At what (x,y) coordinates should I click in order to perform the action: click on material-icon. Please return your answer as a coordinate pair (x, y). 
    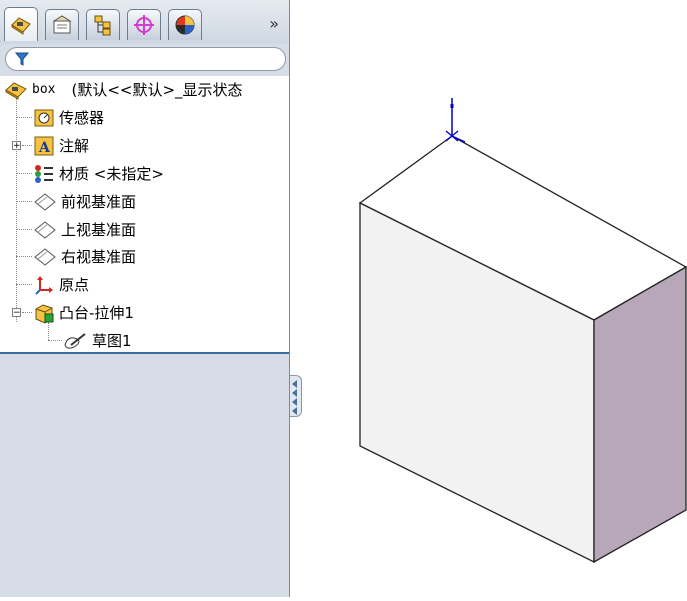
    Looking at the image, I should click on (44, 174).